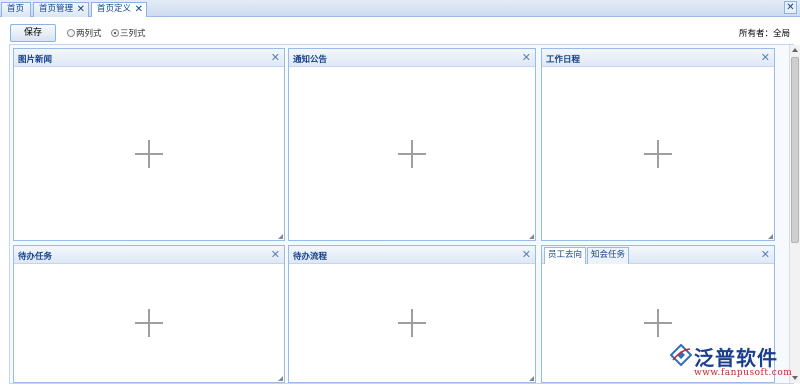  I want to click on tab-label: 首页管理, so click(56, 9).